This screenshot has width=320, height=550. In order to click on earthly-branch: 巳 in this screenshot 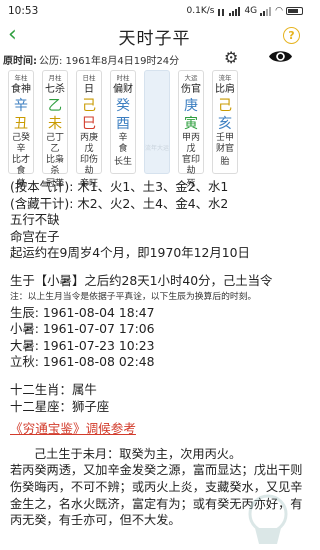, I will do `click(89, 124)`.